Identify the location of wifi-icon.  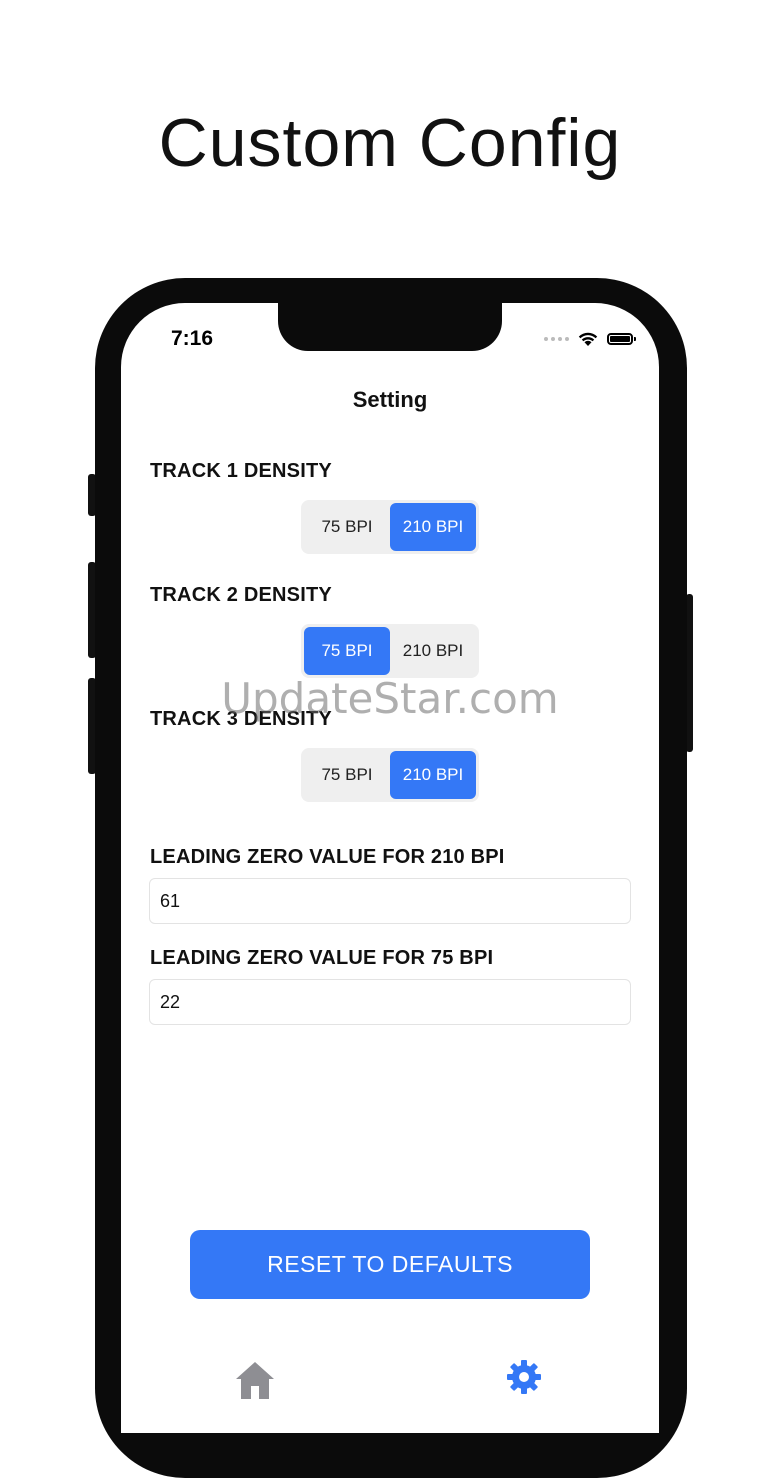
(588, 339).